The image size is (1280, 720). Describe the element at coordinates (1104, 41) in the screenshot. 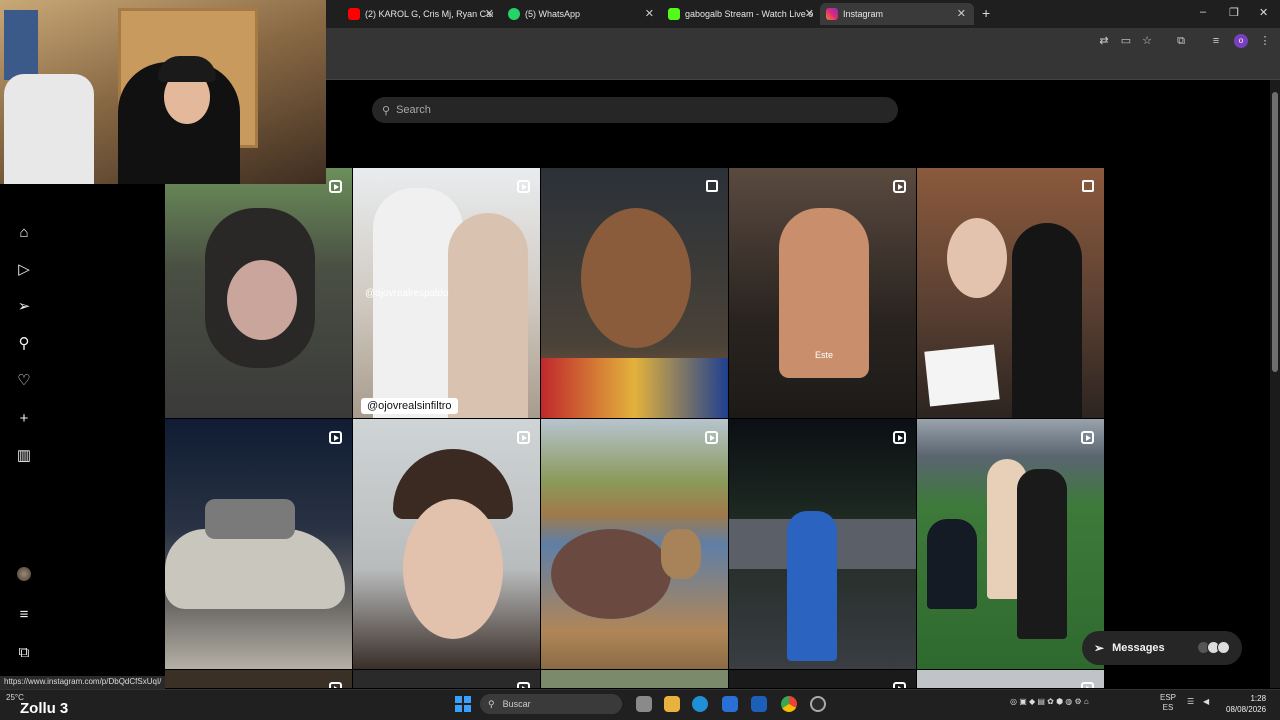

I see `translate-icon: ⇄` at that location.